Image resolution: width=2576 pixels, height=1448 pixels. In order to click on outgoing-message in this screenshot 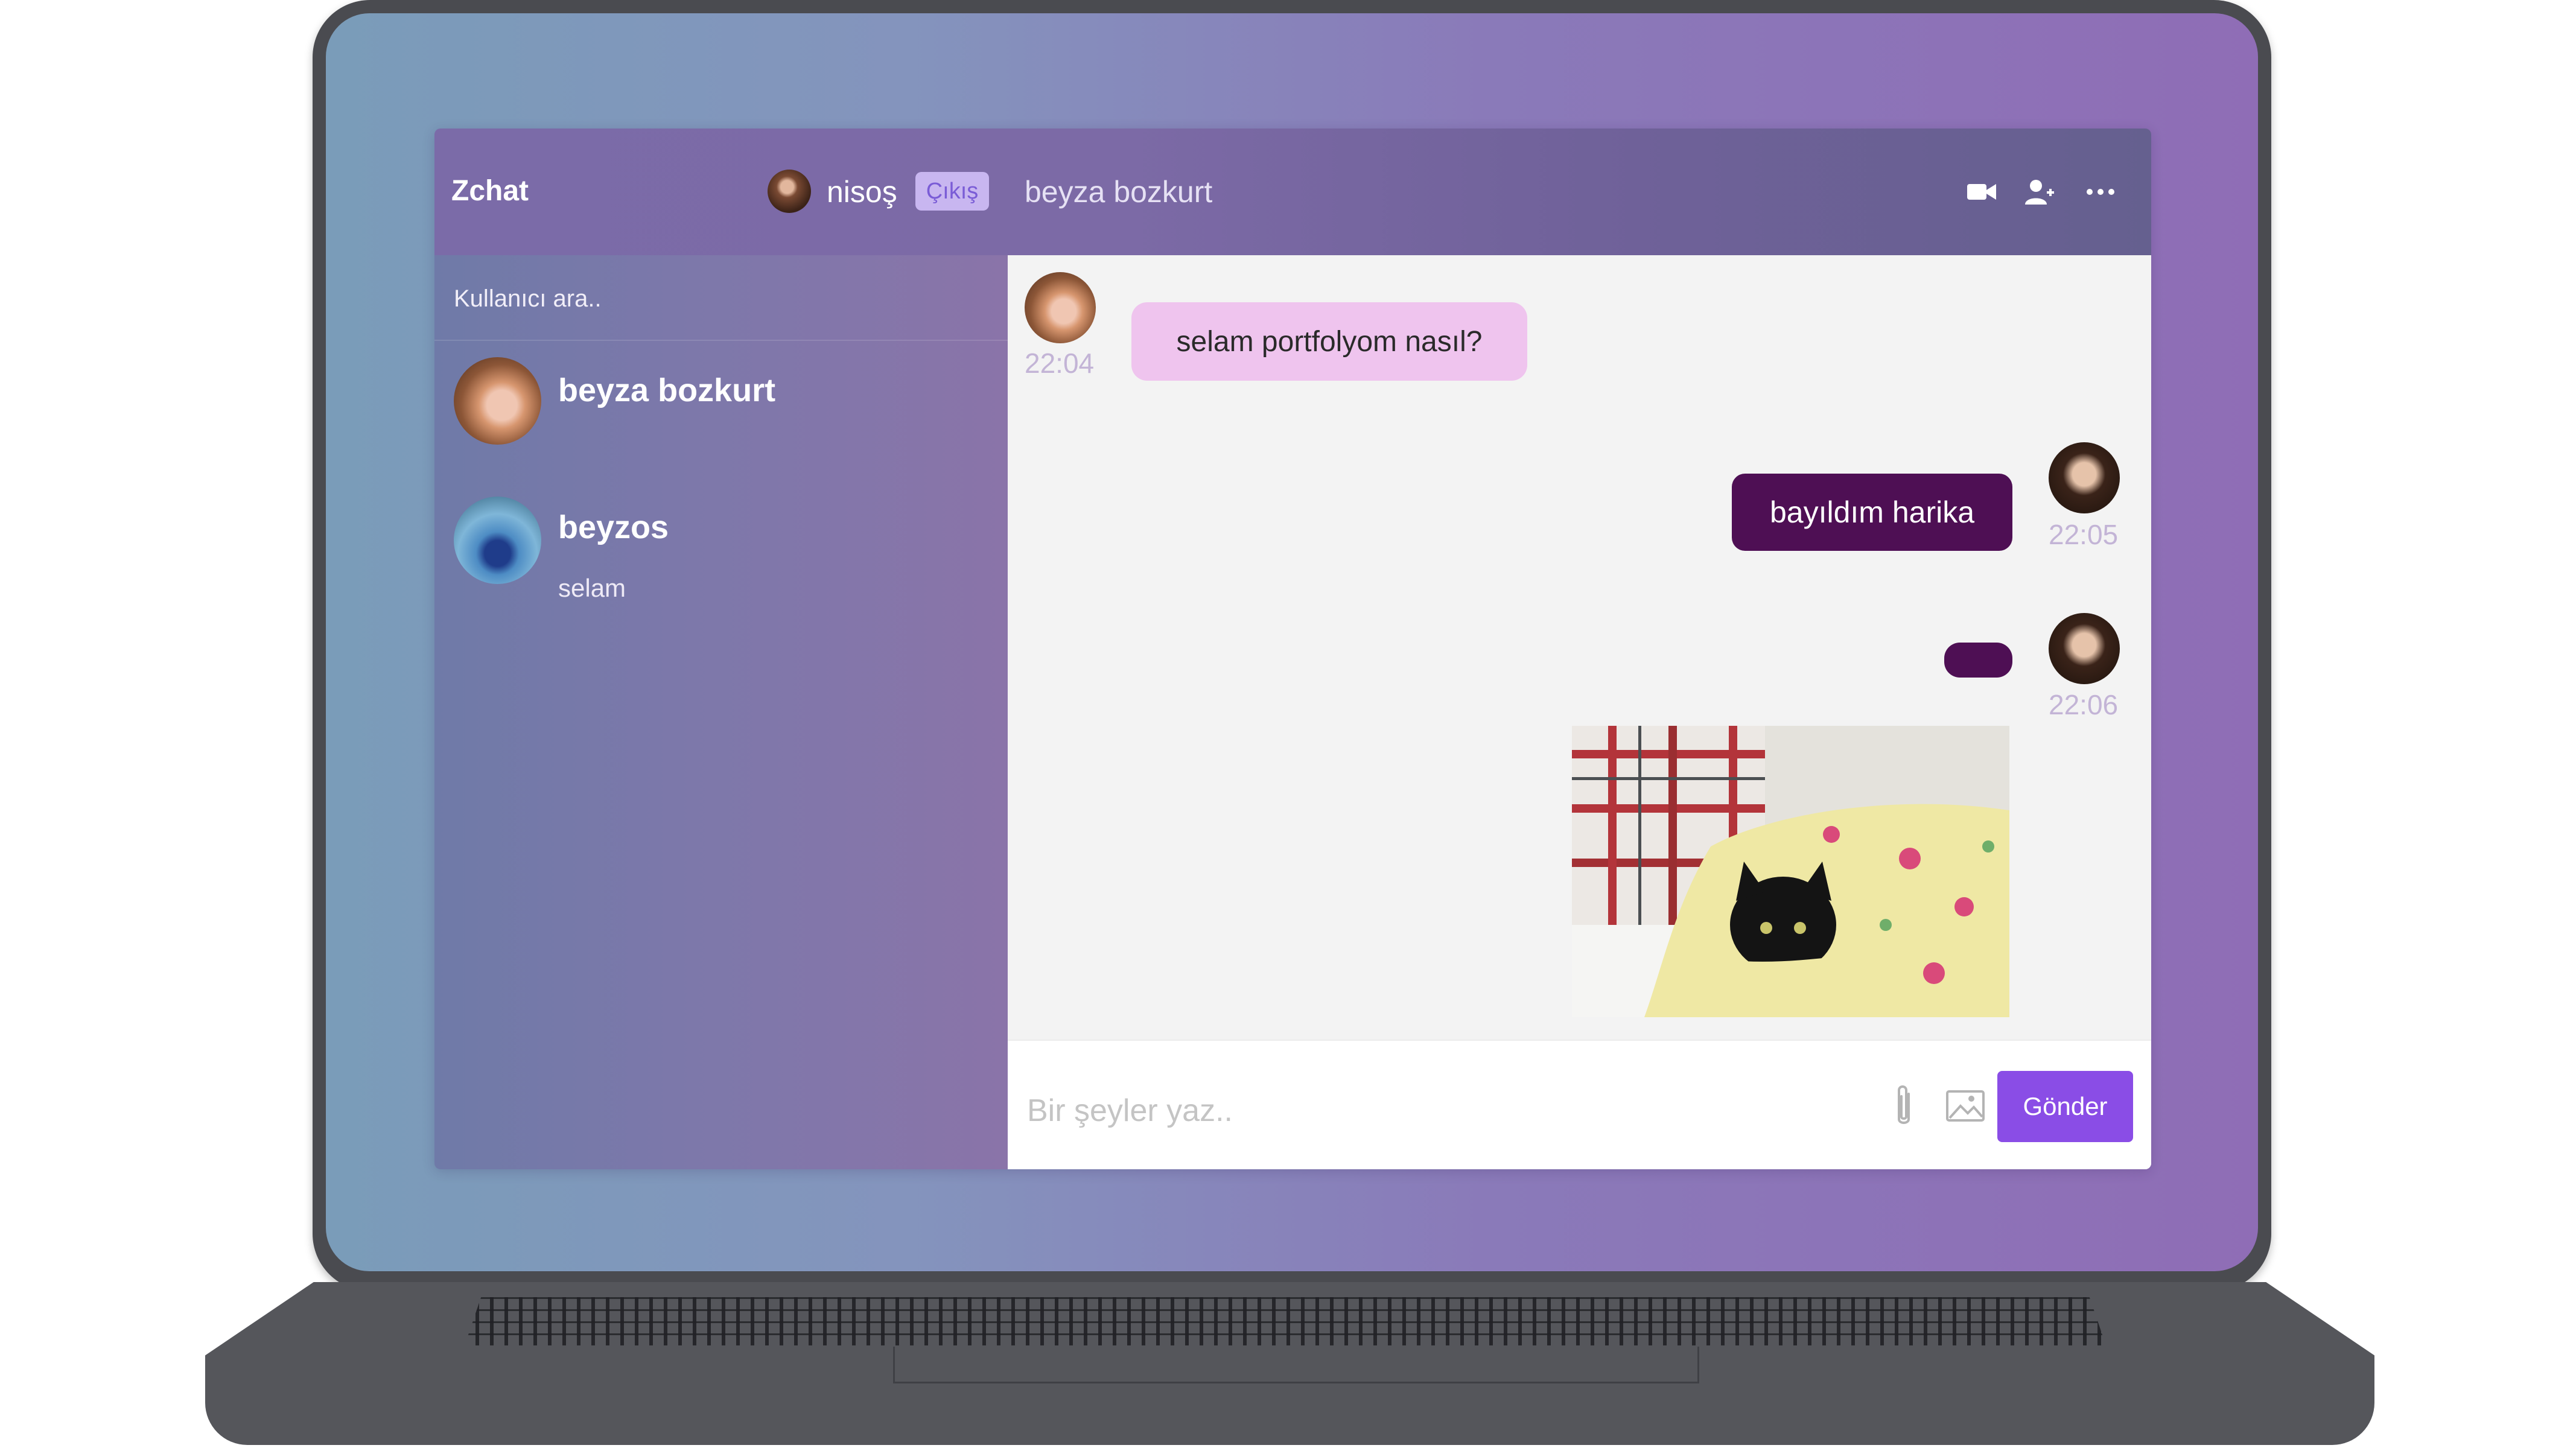, I will do `click(1978, 660)`.